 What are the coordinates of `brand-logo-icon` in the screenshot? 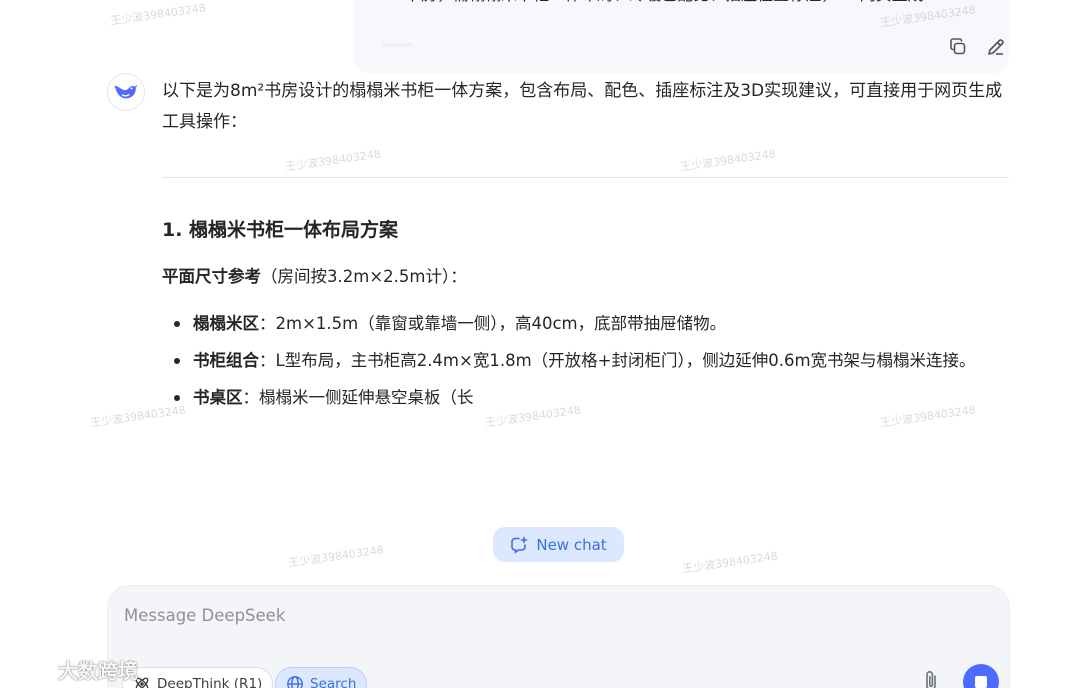 It's located at (29, 669).